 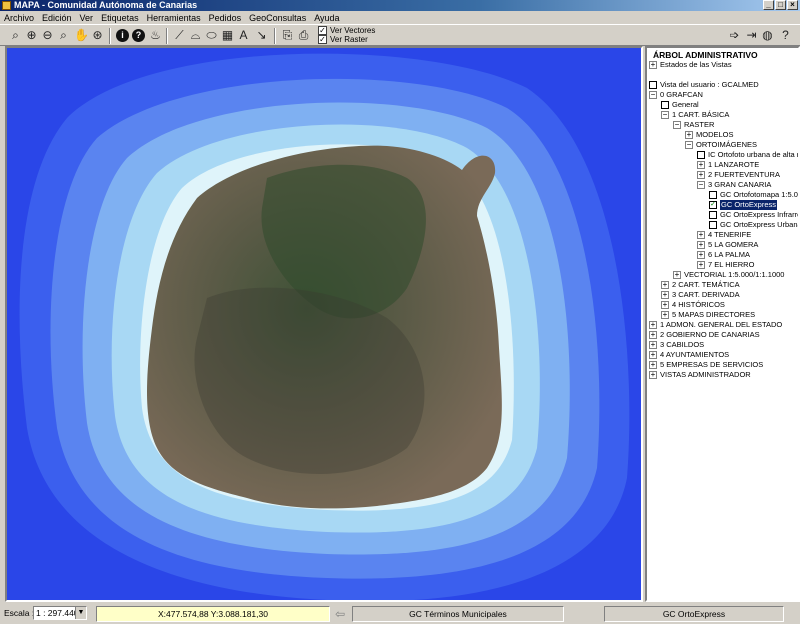 What do you see at coordinates (343, 39) in the screenshot?
I see `ver-raster-toggle: ✓ Ver Raster` at bounding box center [343, 39].